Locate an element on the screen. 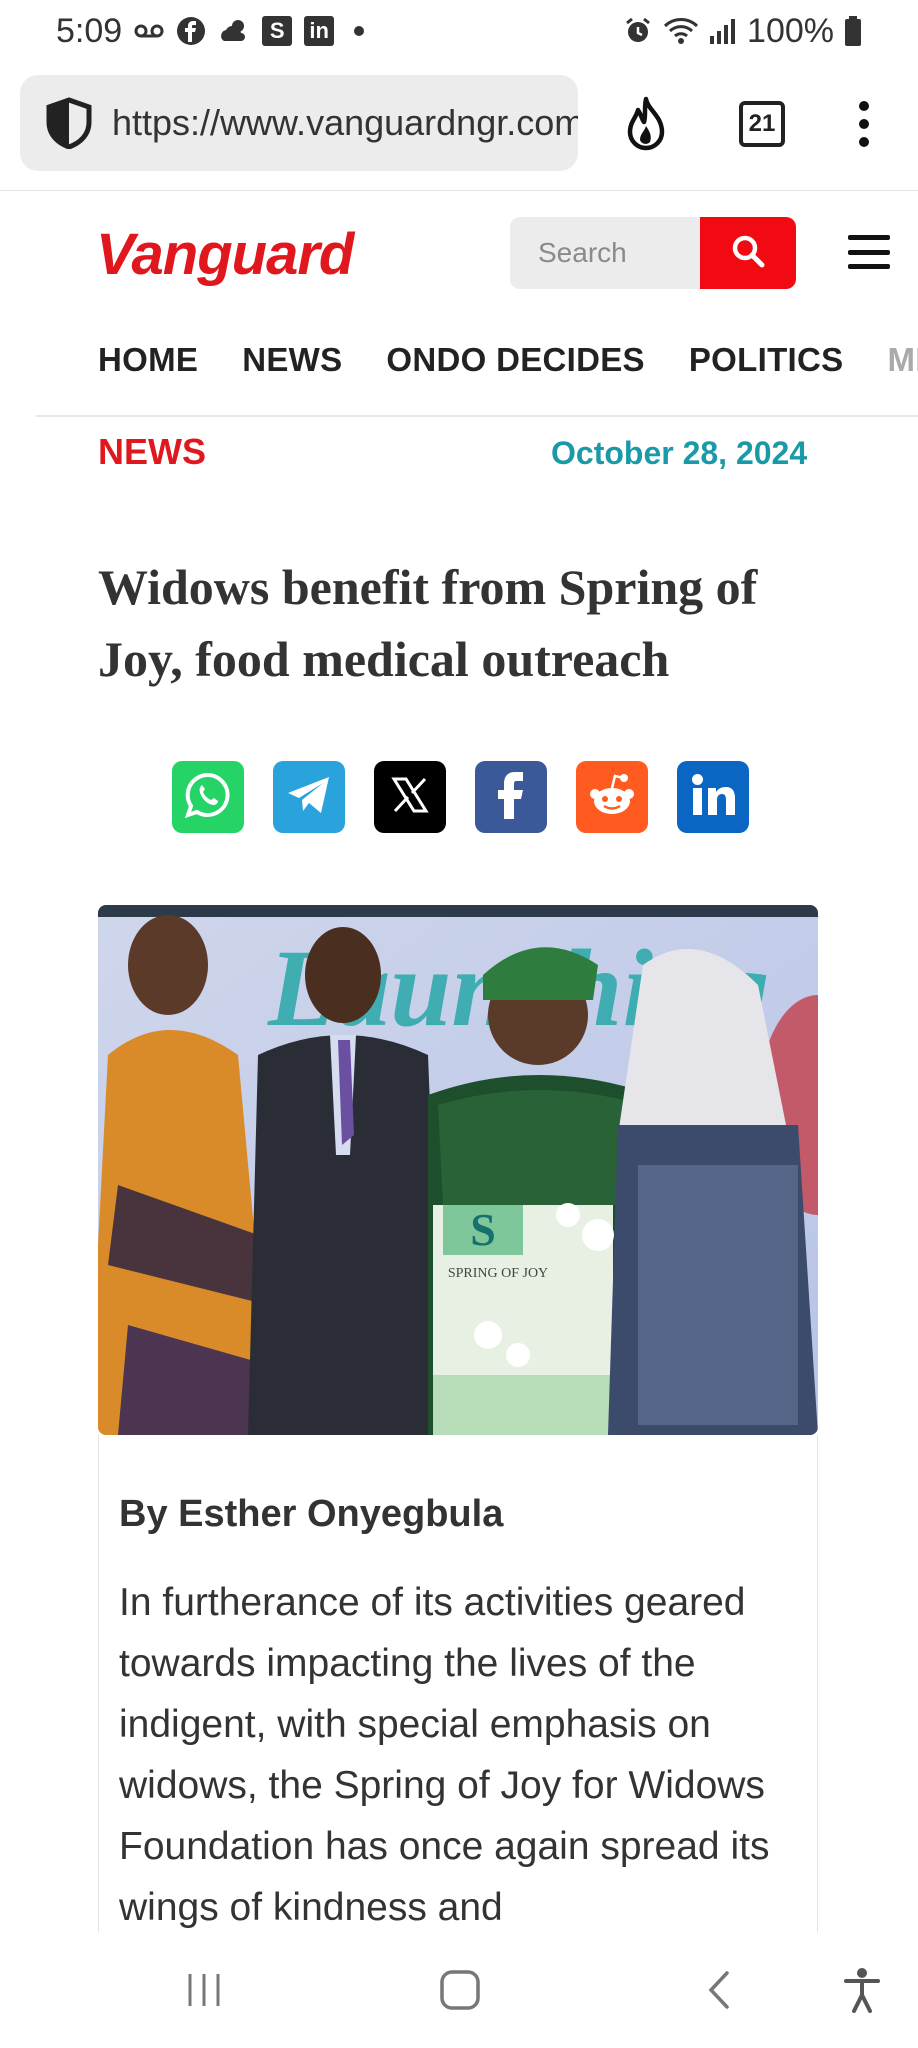 The height and width of the screenshot is (2048, 918). nav-divider is located at coordinates (477, 416).